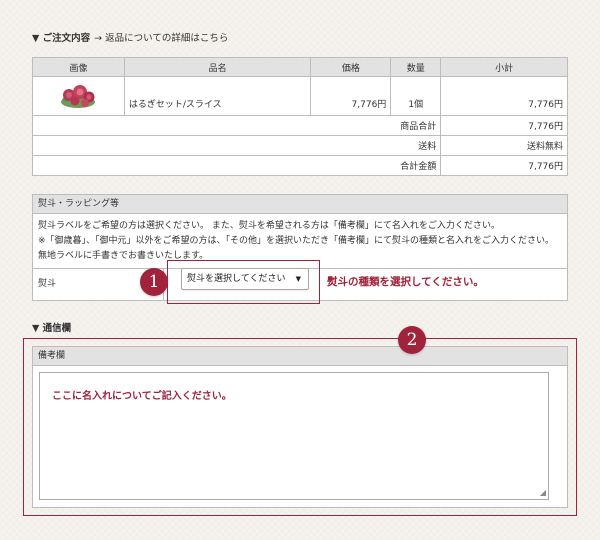  I want to click on resize-grip-icon: ◢, so click(543, 492).